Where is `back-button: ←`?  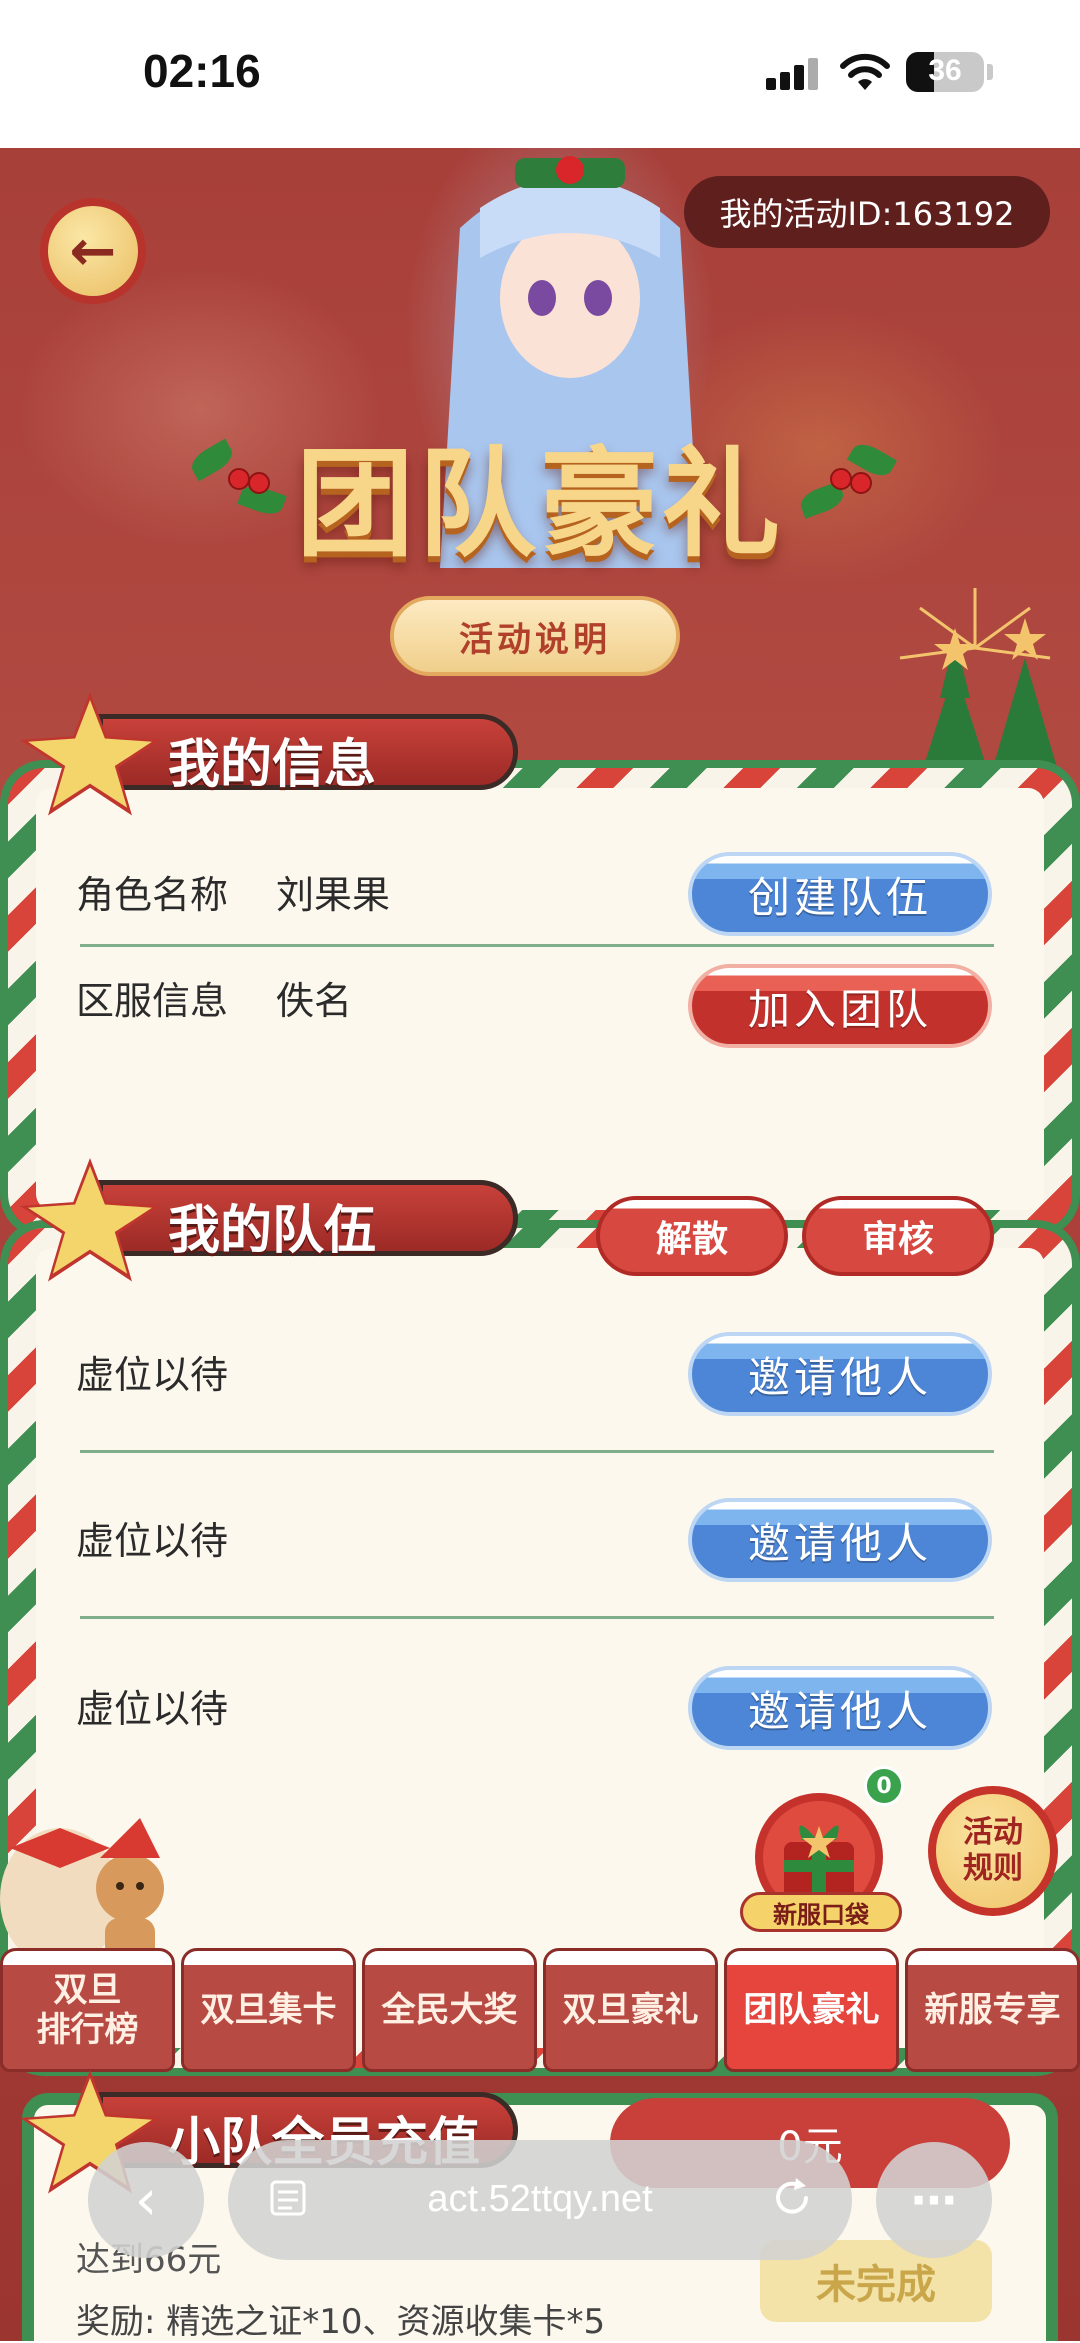 back-button: ← is located at coordinates (93, 251).